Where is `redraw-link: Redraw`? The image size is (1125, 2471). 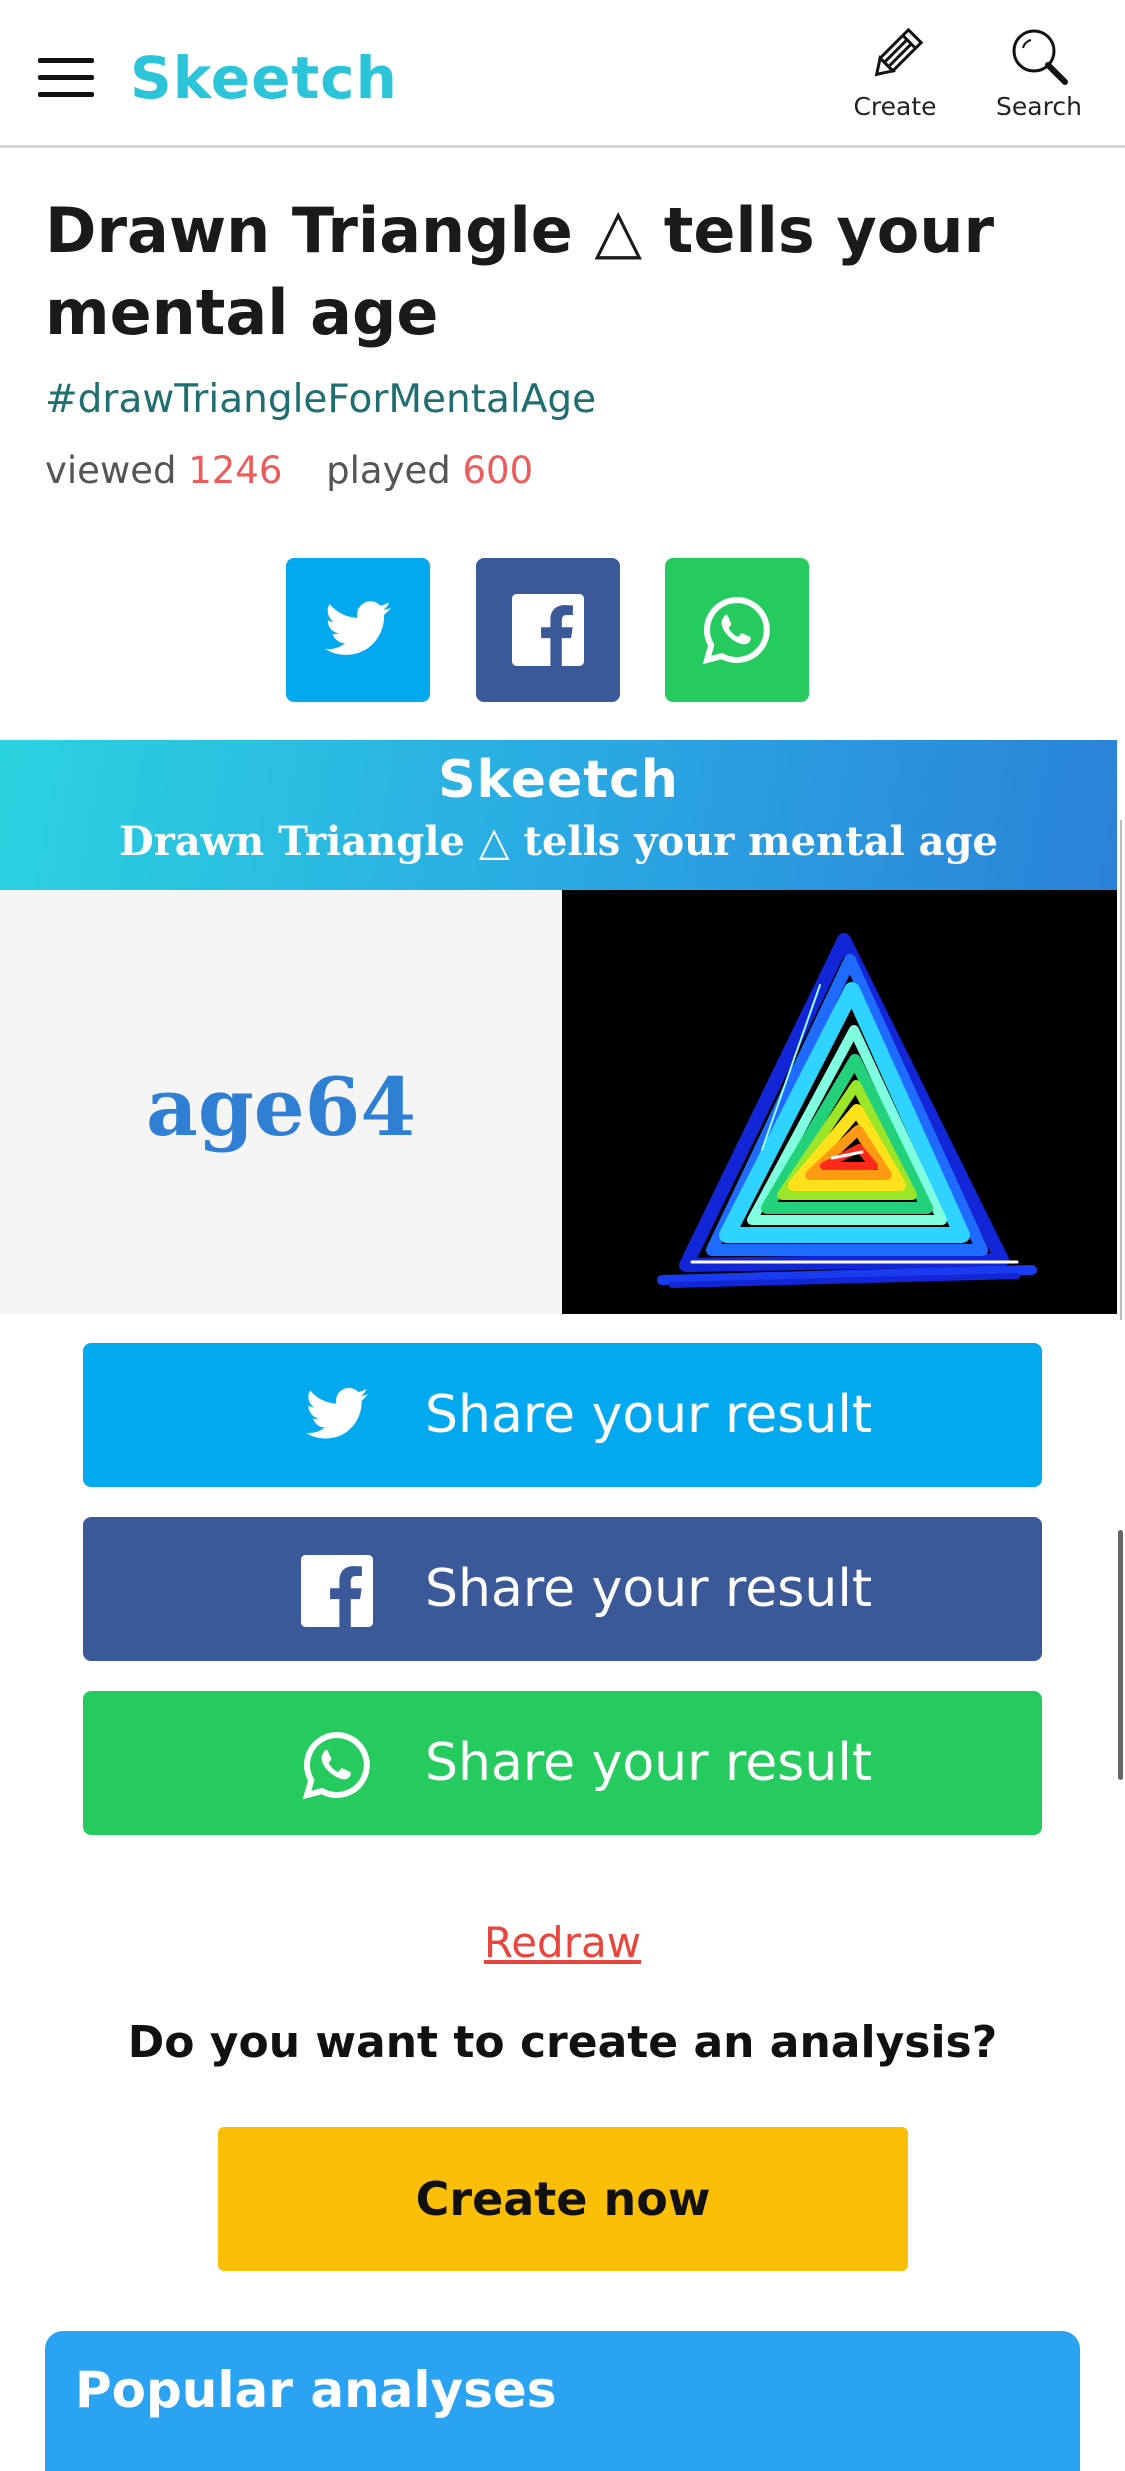 redraw-link: Redraw is located at coordinates (562, 1942).